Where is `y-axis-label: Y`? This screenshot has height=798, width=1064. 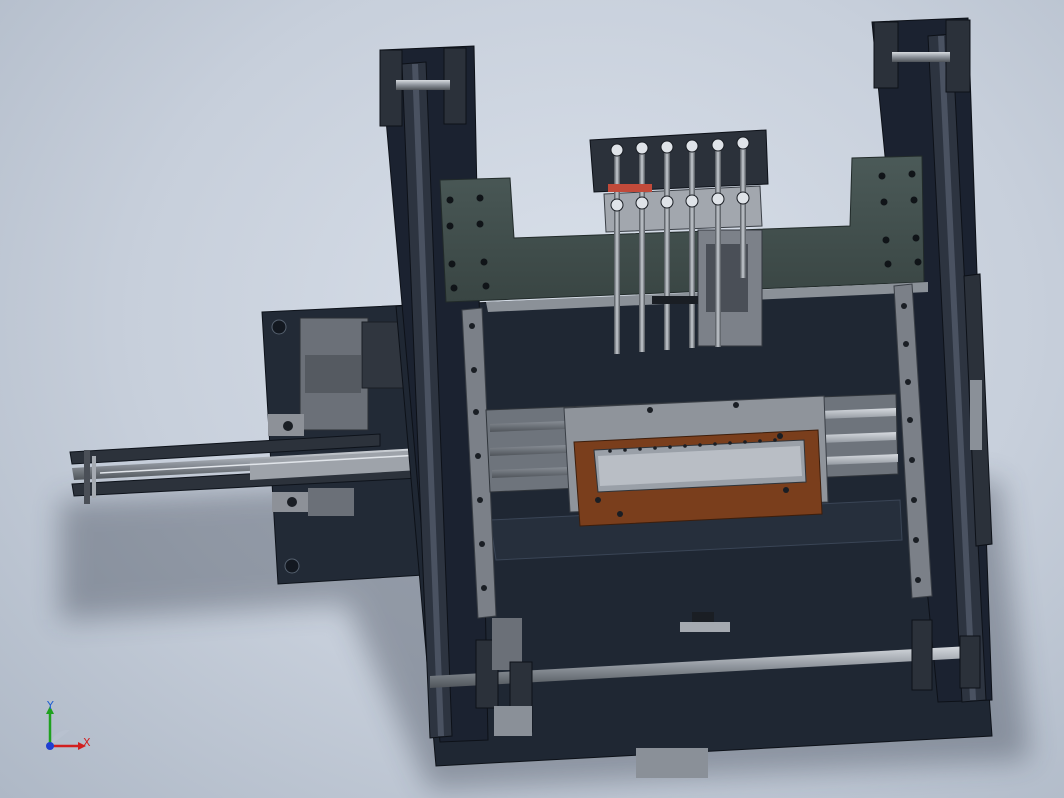 y-axis-label: Y is located at coordinates (50, 705).